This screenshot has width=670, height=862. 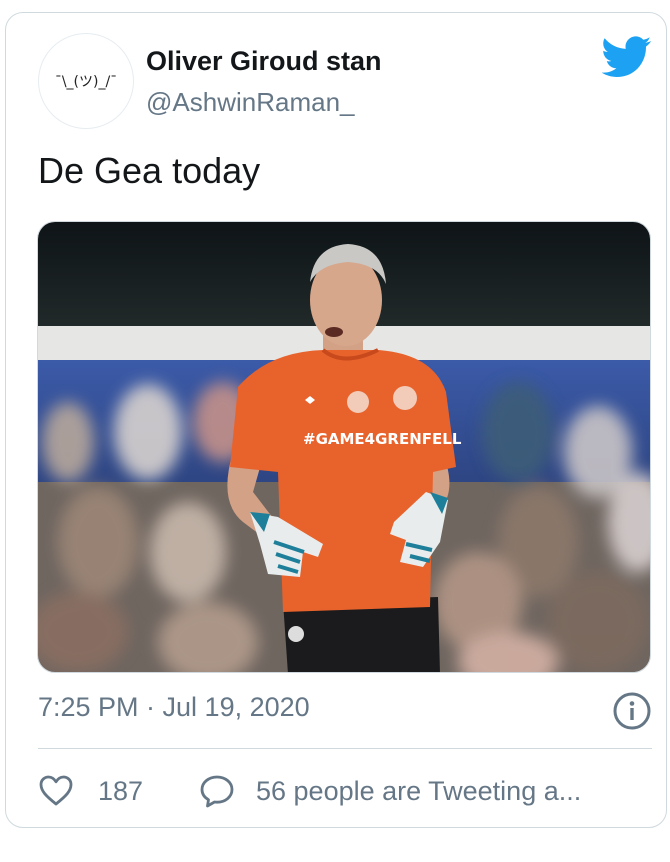 What do you see at coordinates (174, 707) in the screenshot?
I see `tweet-timestamp: 7:25 PM · Jul 19, 2020` at bounding box center [174, 707].